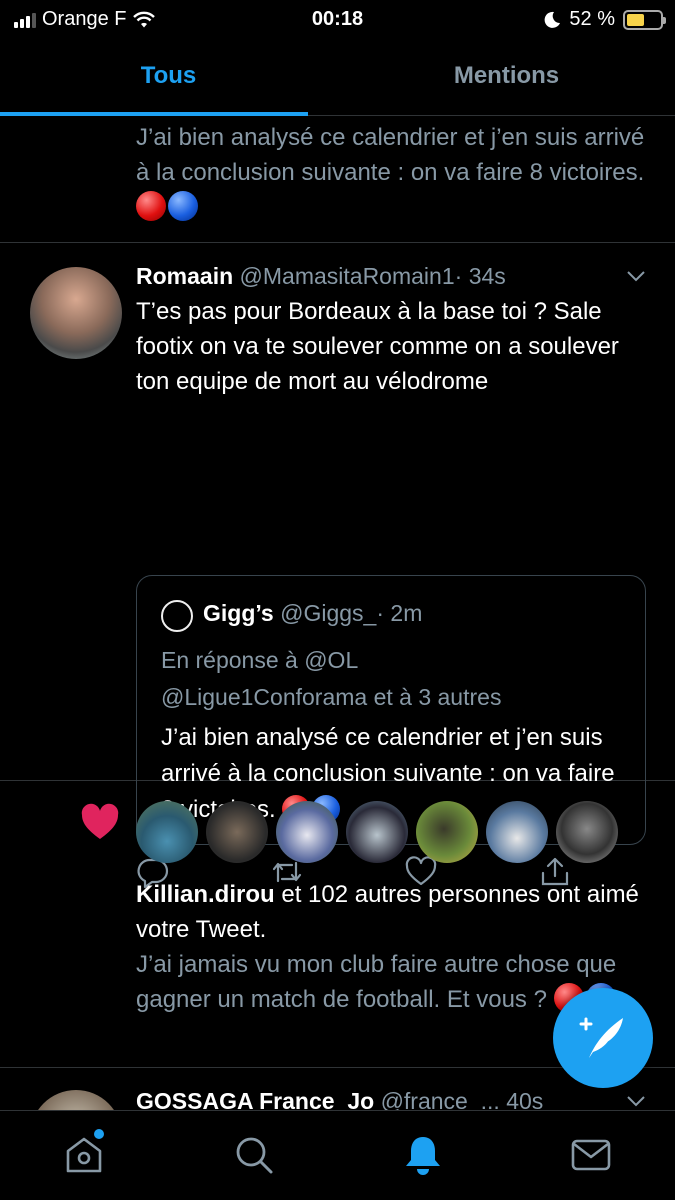 The height and width of the screenshot is (1200, 675). I want to click on quoted-tweet-header: Gigg’s @Giggs_· 2m, so click(312, 613).